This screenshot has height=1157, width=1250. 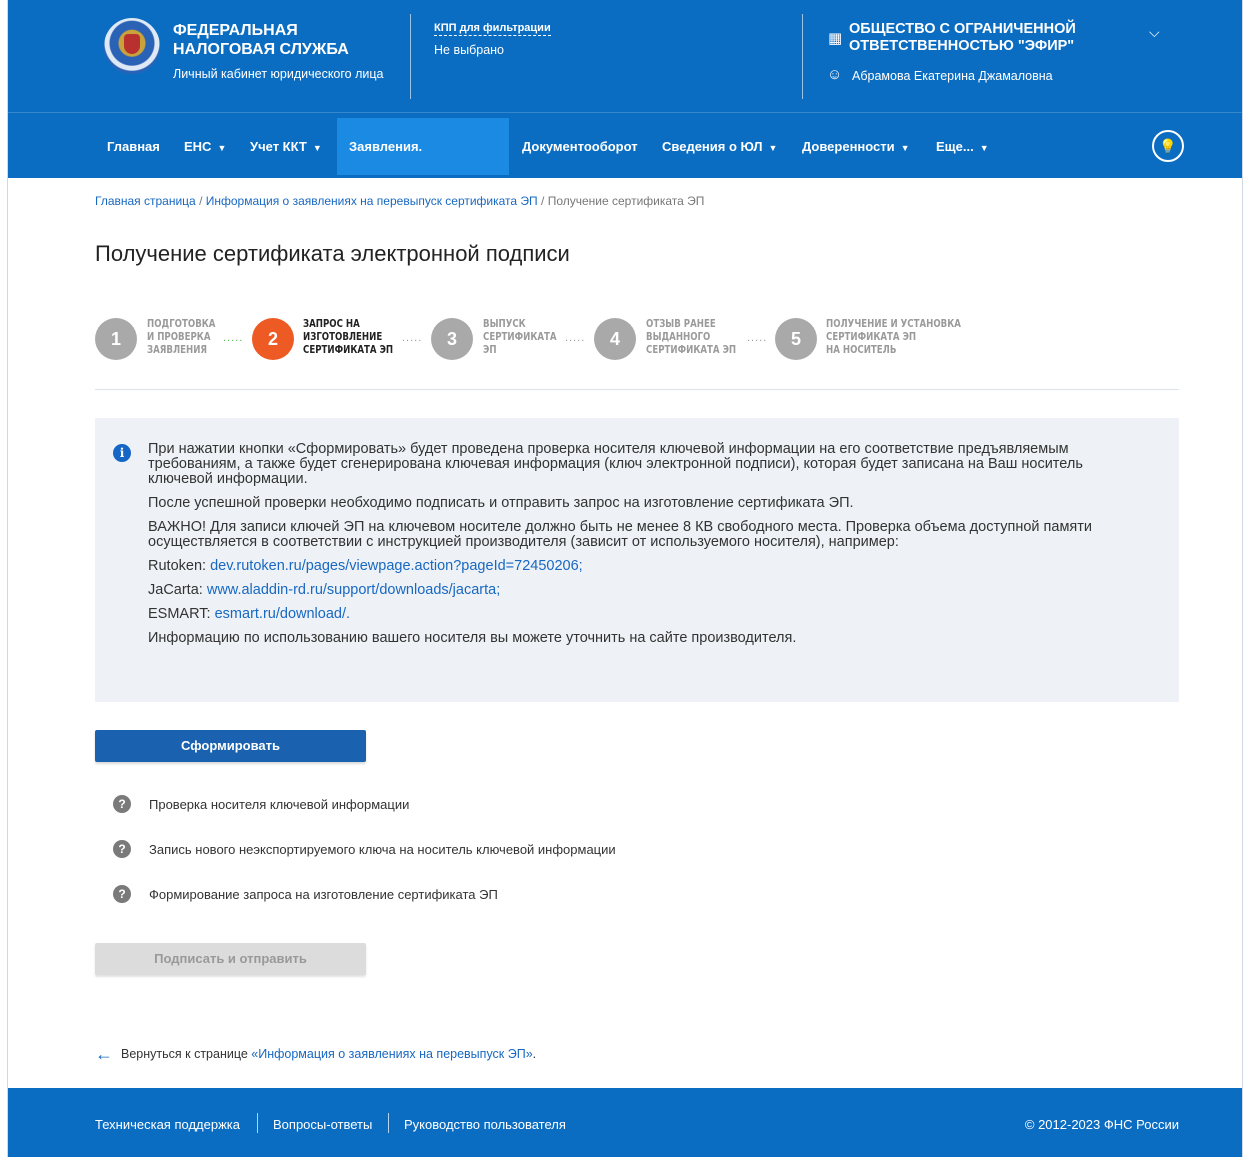 What do you see at coordinates (181, 324) in the screenshot?
I see `step-label-line: ПОДГОТОВКА` at bounding box center [181, 324].